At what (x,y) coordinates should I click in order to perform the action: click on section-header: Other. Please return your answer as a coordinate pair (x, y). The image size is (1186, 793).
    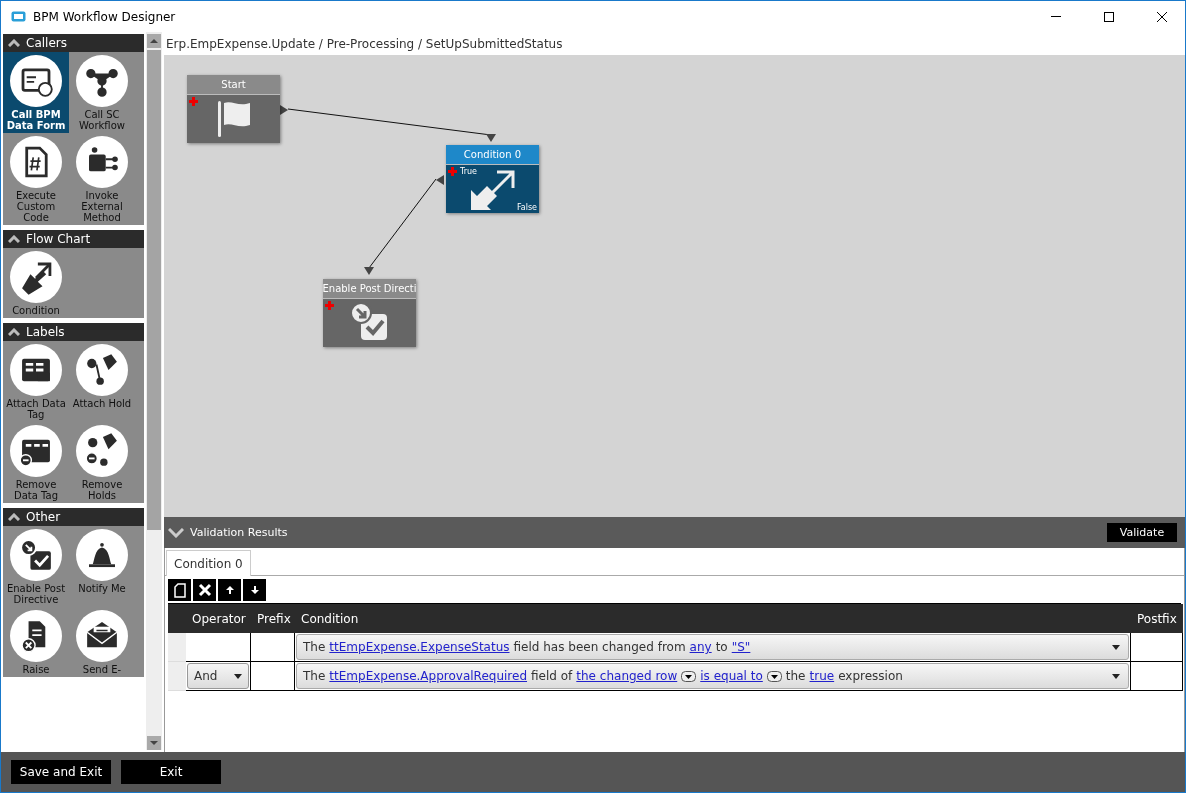
    Looking at the image, I should click on (73, 517).